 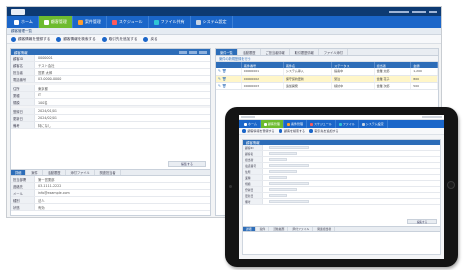 What do you see at coordinates (253, 183) in the screenshot?
I see `tablet-field-label: 規模` at bounding box center [253, 183].